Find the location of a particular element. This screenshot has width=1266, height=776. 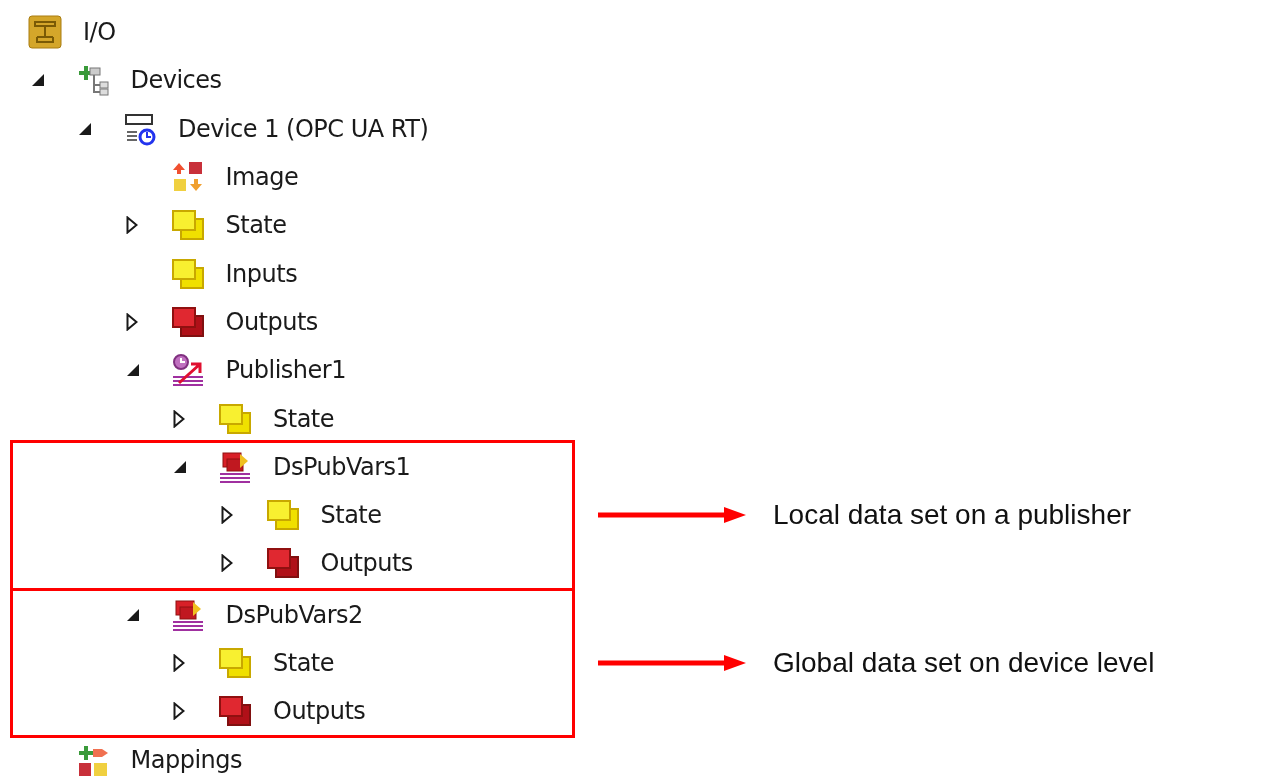

annotation-text: Local data set on a publisher is located at coordinates (952, 515).